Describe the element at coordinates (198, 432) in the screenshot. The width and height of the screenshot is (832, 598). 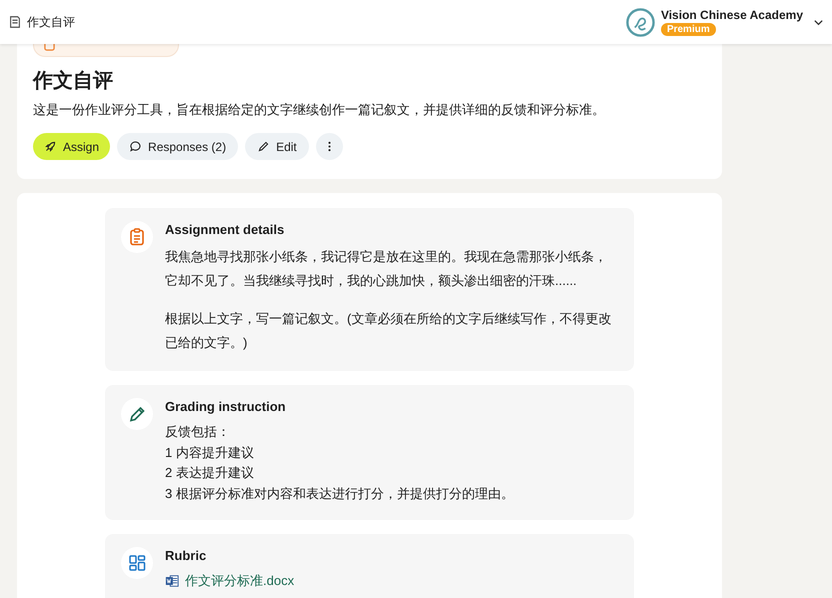
I see `instruction-line: 反馈包括：` at that location.